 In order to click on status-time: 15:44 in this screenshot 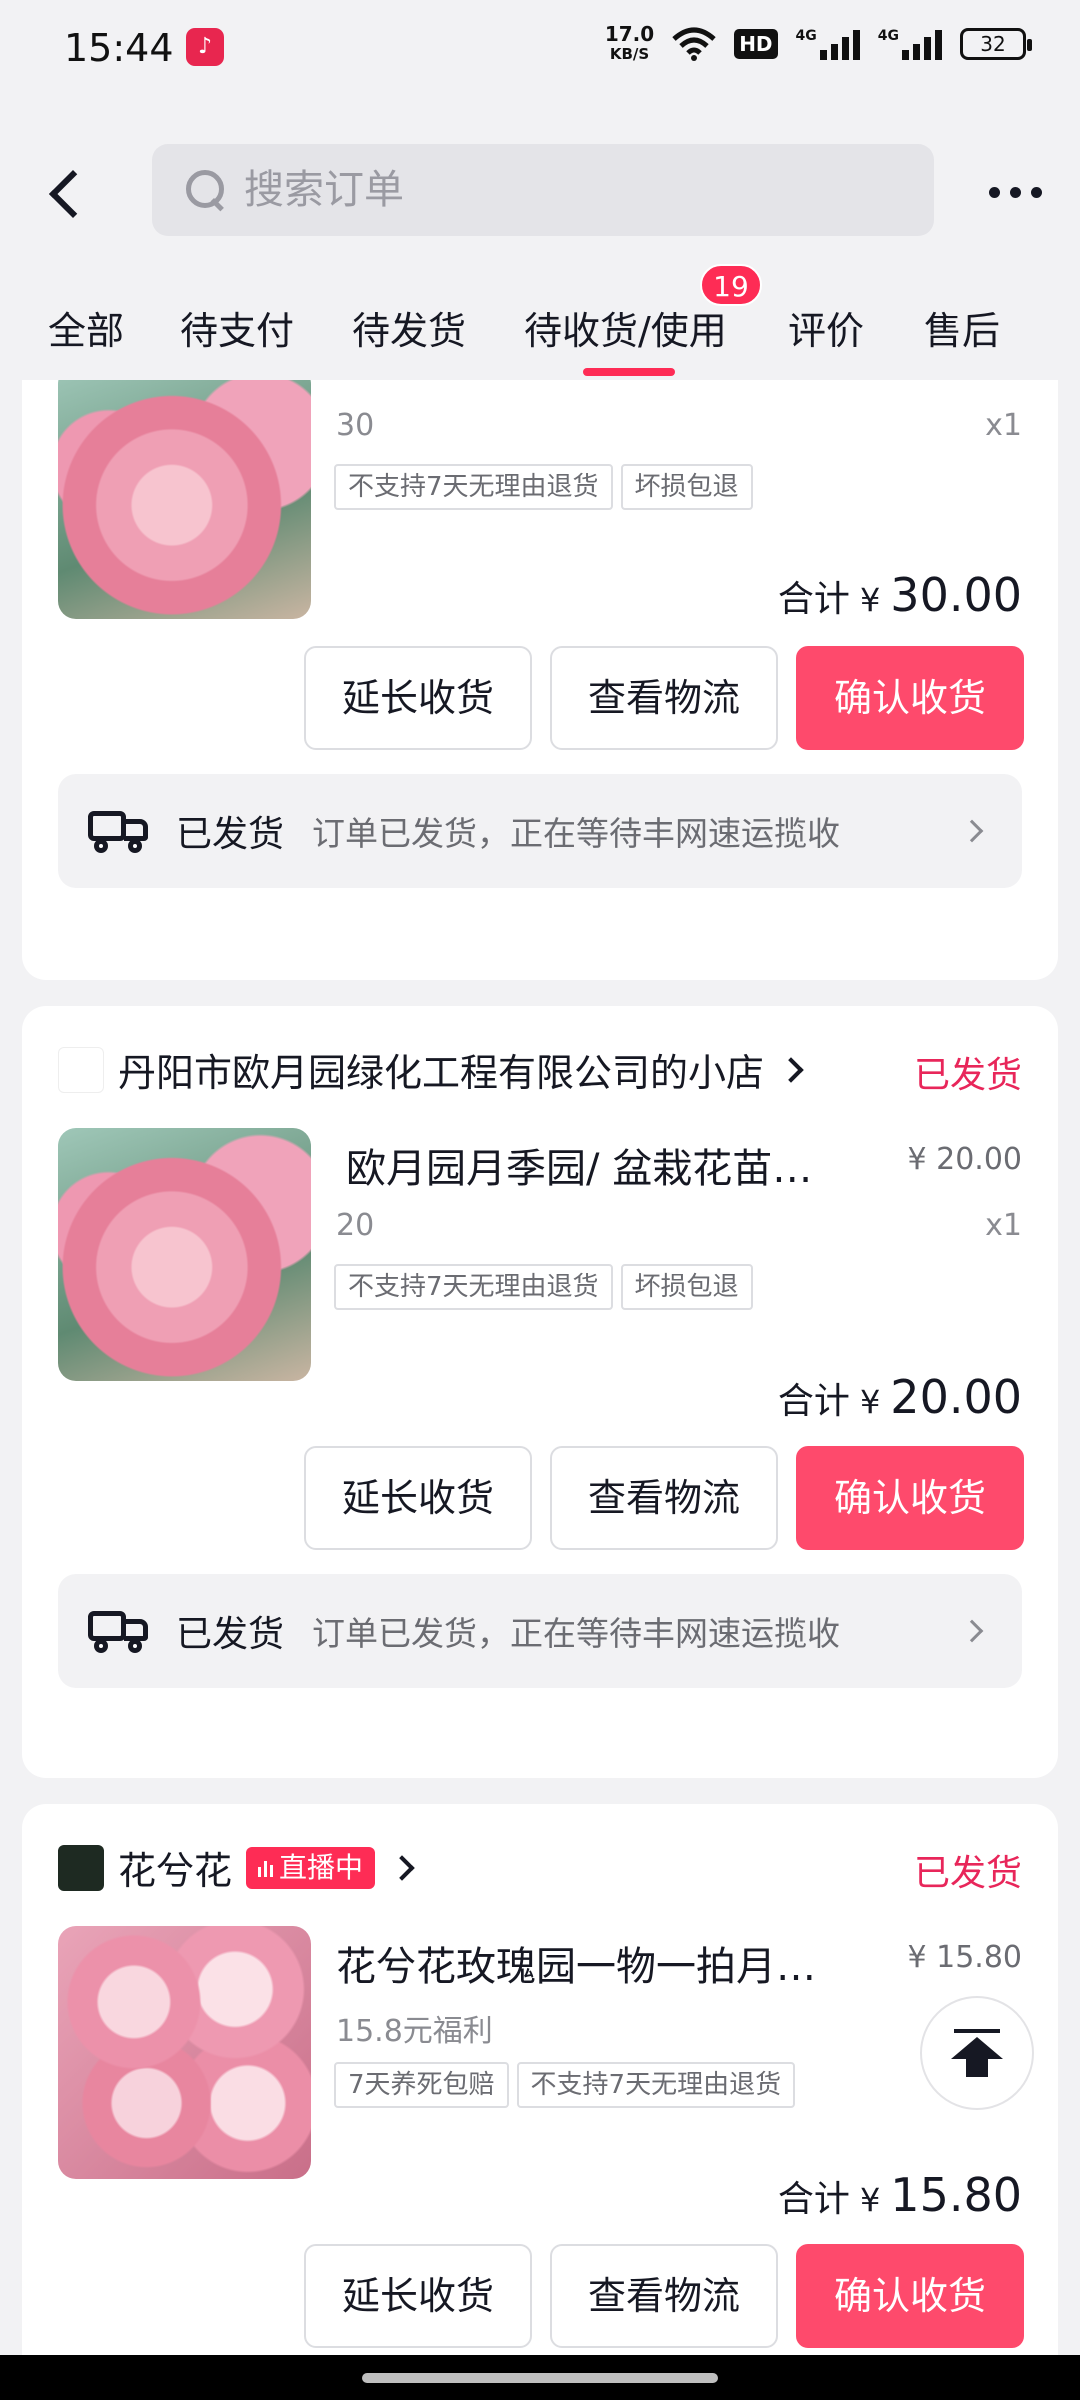, I will do `click(119, 48)`.